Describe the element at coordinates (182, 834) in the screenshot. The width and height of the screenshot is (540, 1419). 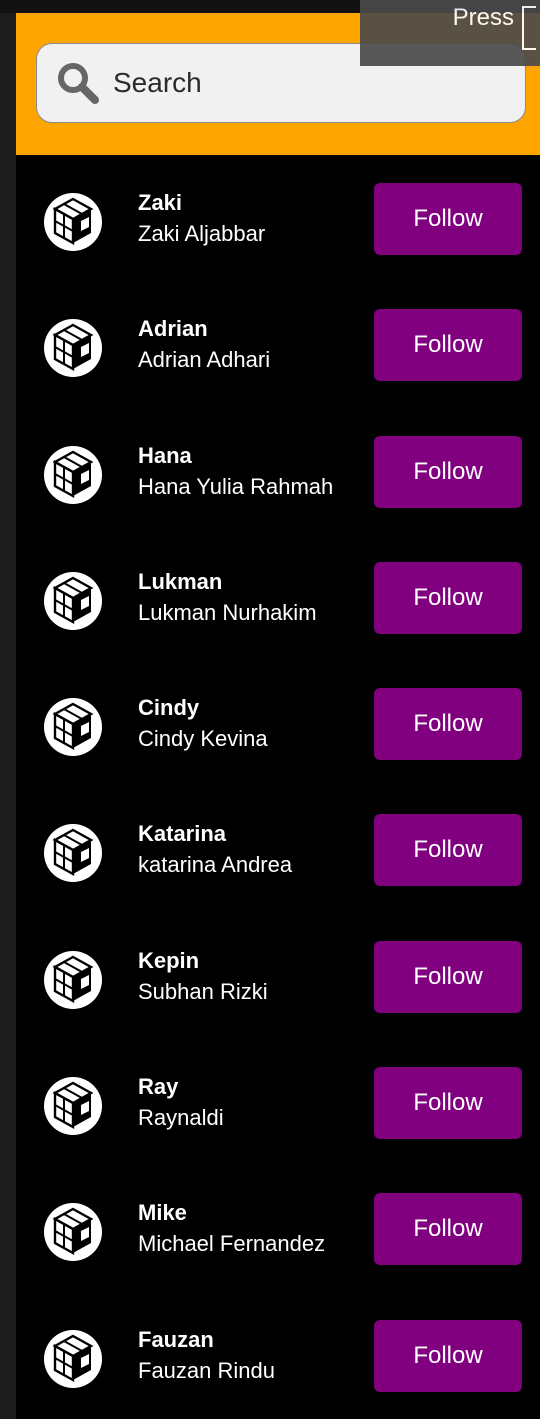
I see `user-name: Katarina` at that location.